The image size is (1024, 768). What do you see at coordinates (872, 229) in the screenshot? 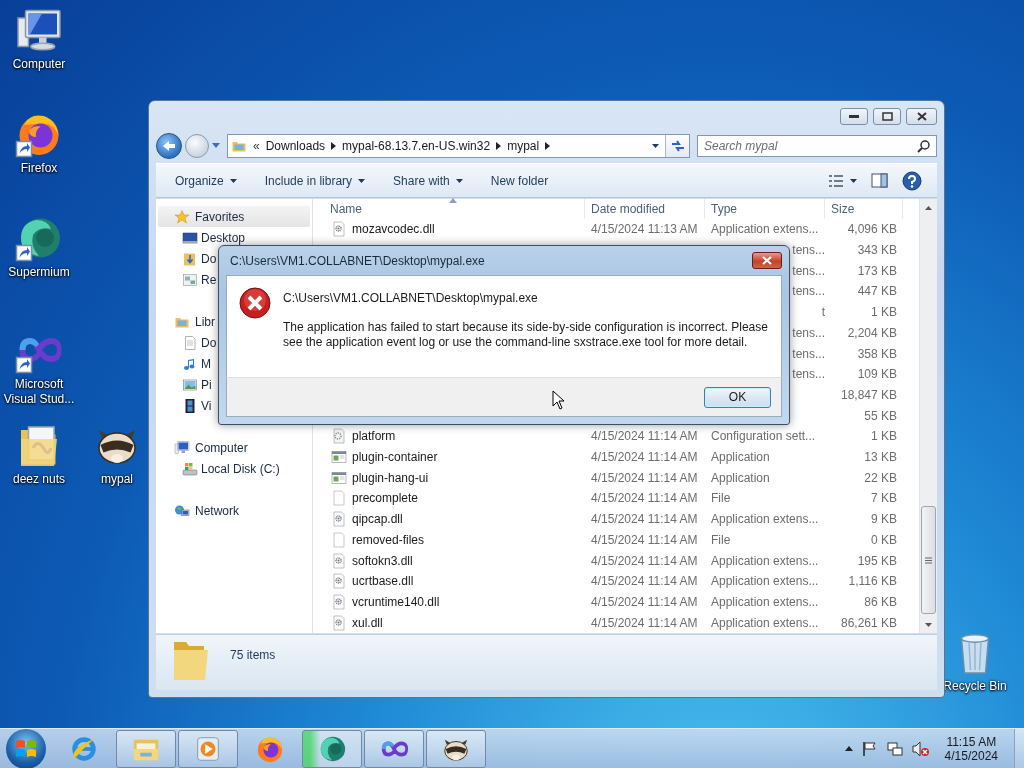
I see `file-size: 4,096 KB` at bounding box center [872, 229].